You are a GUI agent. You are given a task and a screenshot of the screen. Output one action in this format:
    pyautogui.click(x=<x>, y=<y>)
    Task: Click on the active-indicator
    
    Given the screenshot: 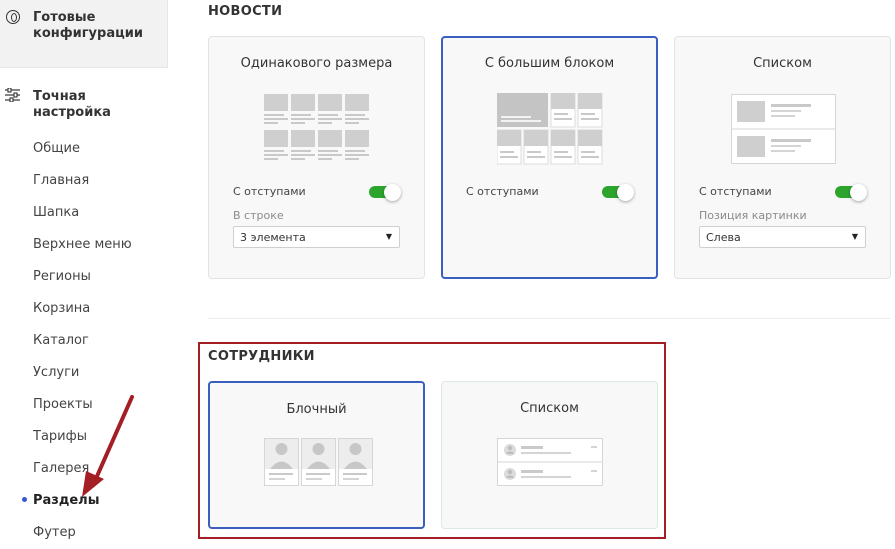 What is the action you would take?
    pyautogui.click(x=24, y=499)
    